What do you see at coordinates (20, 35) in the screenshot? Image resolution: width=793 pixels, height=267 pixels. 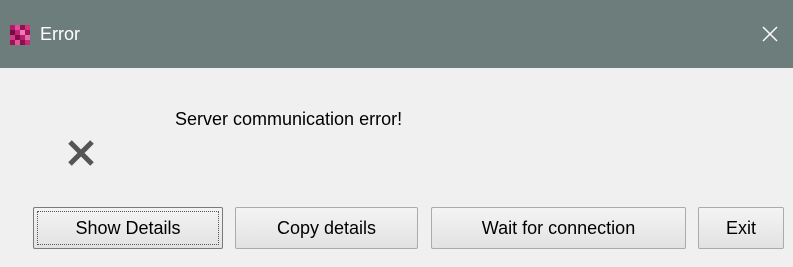 I see `app-logo-icon` at bounding box center [20, 35].